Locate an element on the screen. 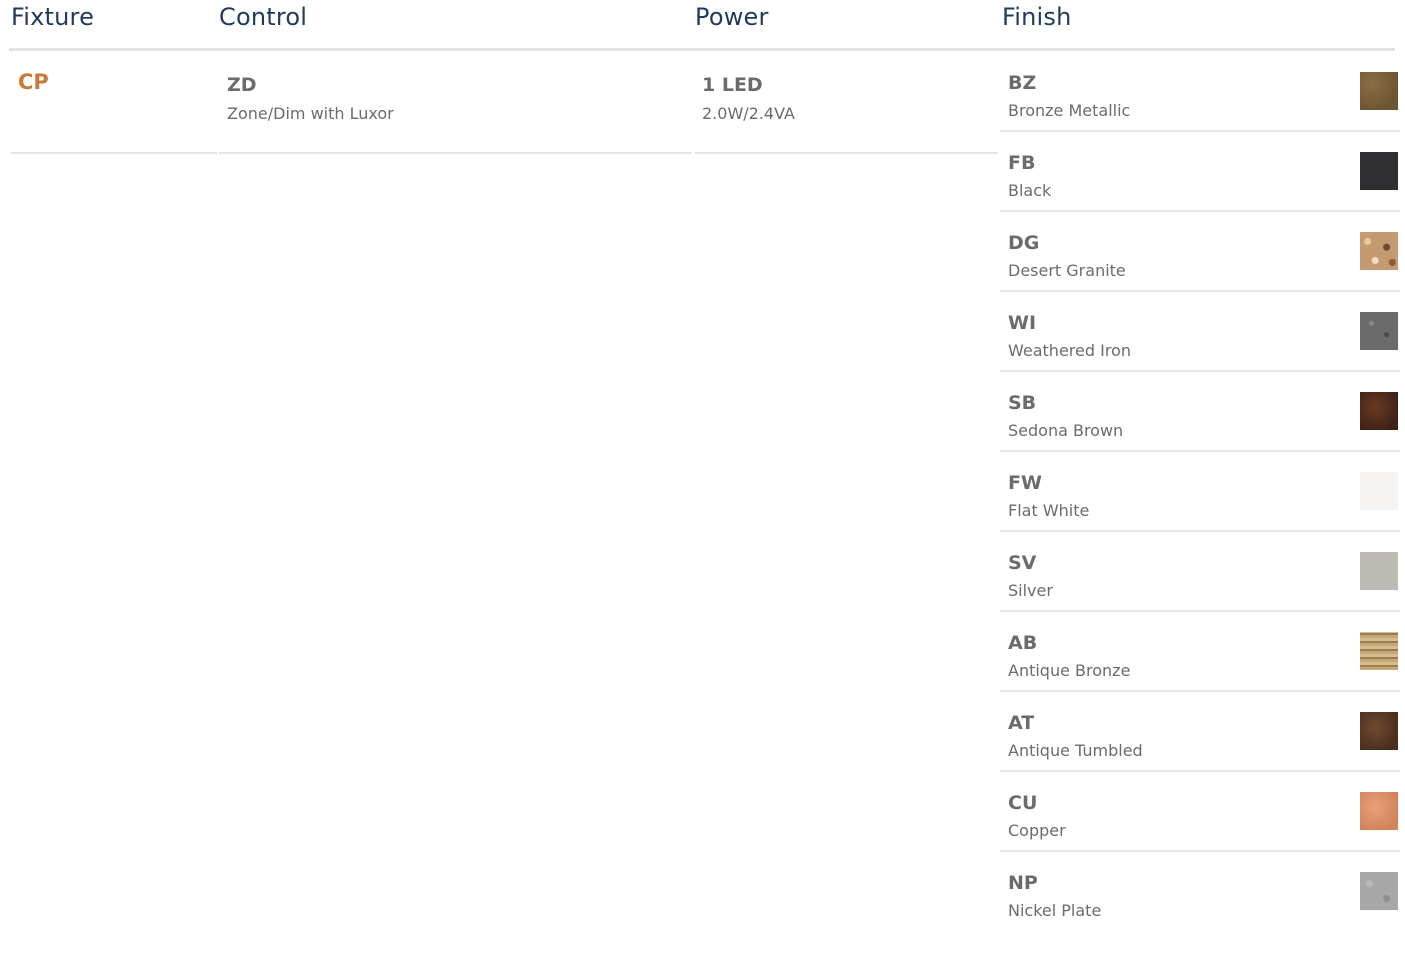 This screenshot has width=1405, height=955. table-header: Fixture Control Power Finish is located at coordinates (702, 26).